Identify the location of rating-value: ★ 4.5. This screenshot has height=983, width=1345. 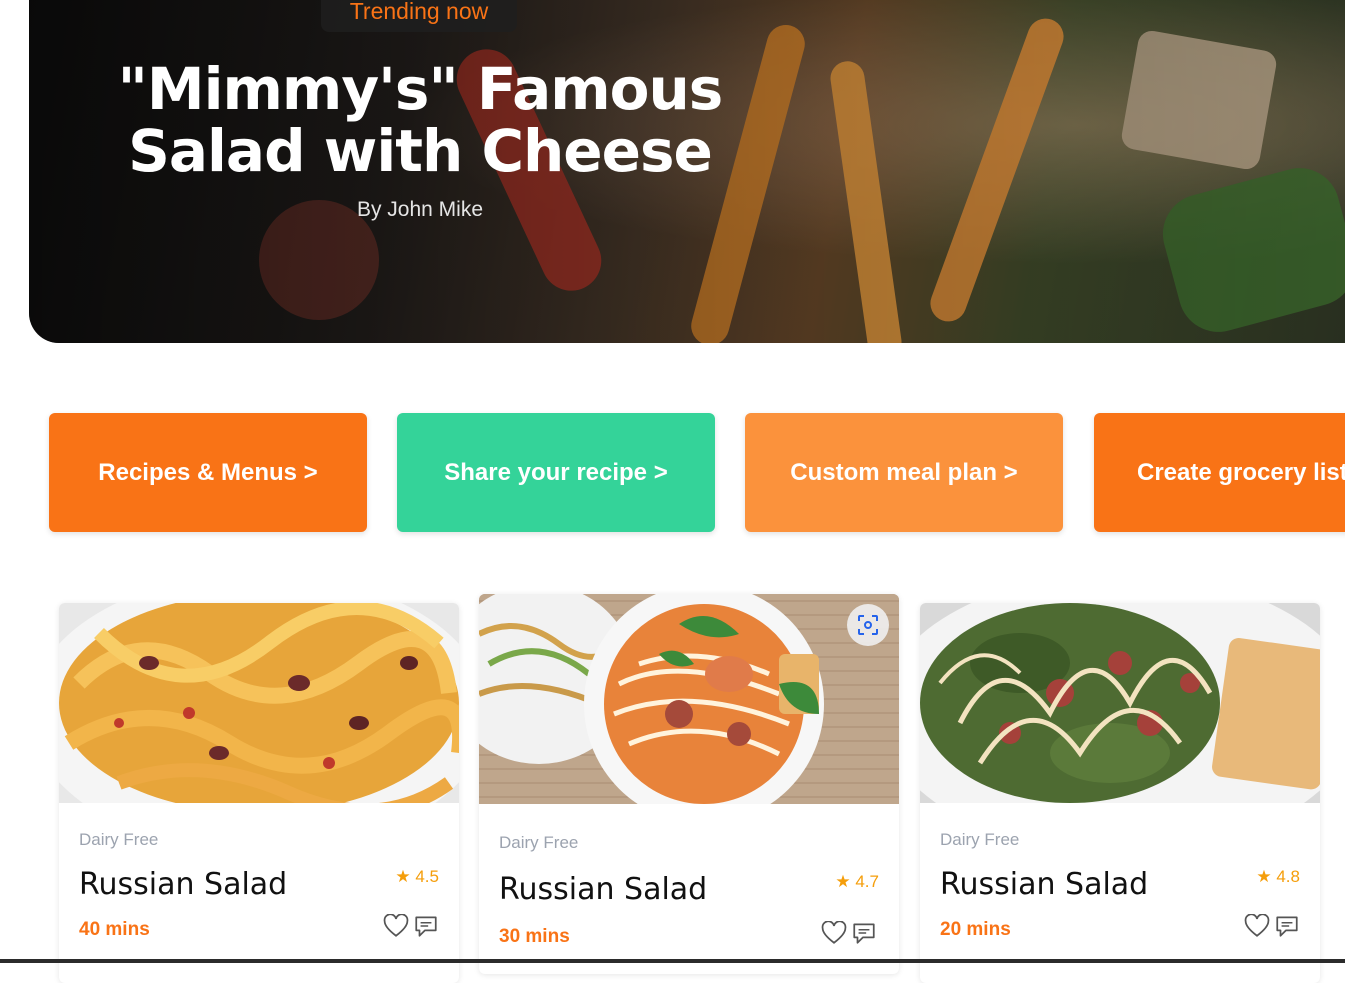
(417, 876).